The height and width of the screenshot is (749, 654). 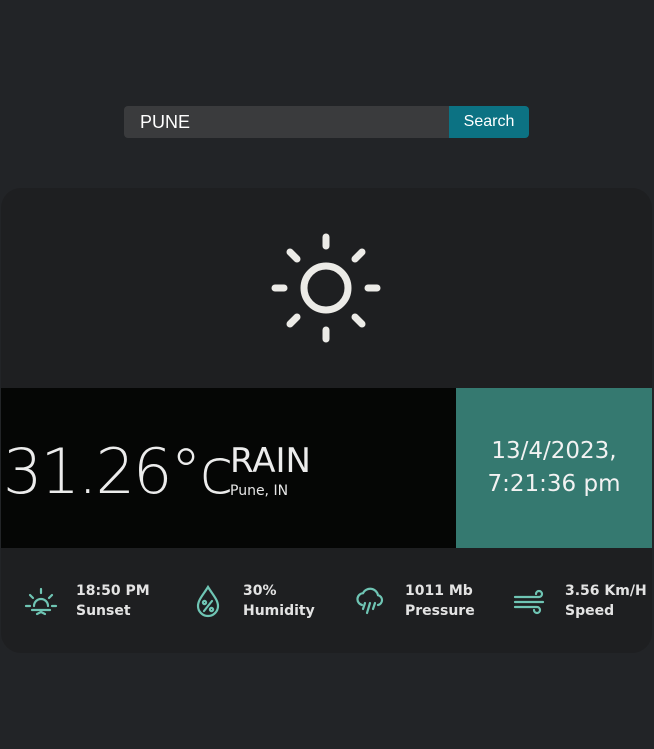 I want to click on wind-speed-label: Speed, so click(x=590, y=610).